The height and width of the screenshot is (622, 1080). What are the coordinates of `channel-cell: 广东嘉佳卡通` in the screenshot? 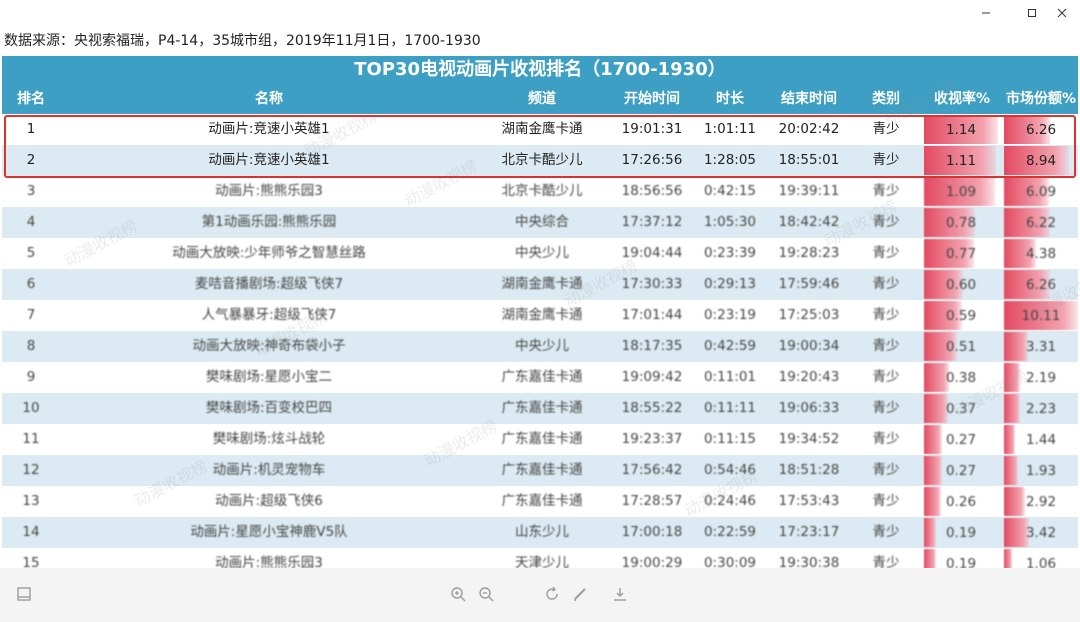 It's located at (542, 408).